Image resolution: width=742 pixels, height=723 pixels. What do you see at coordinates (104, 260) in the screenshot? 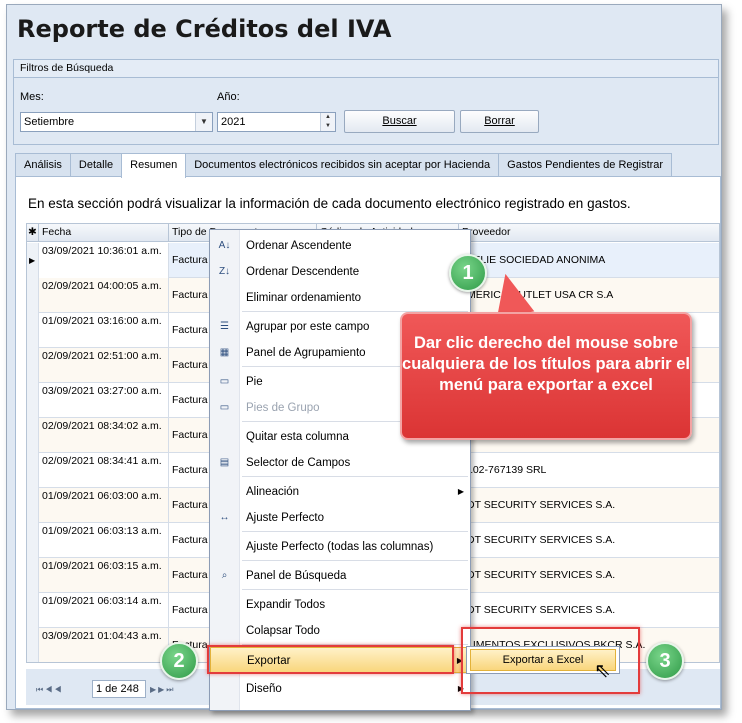
I see `cell-fecha: 03/09/2021 10:36:01 a.m.` at bounding box center [104, 260].